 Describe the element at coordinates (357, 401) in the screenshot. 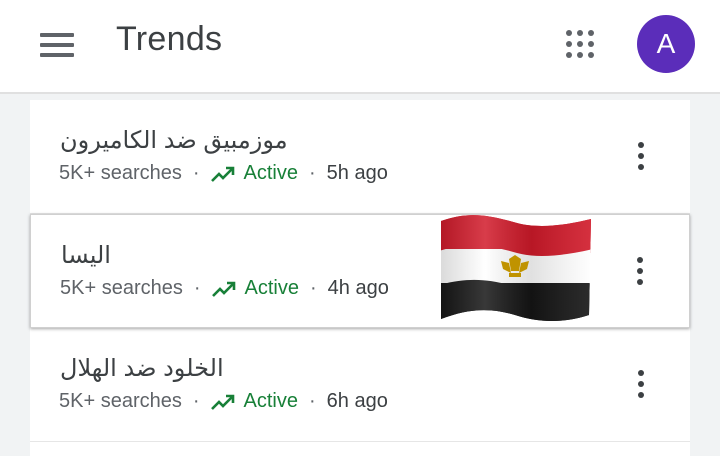

I see `time-label: 6h ago` at that location.